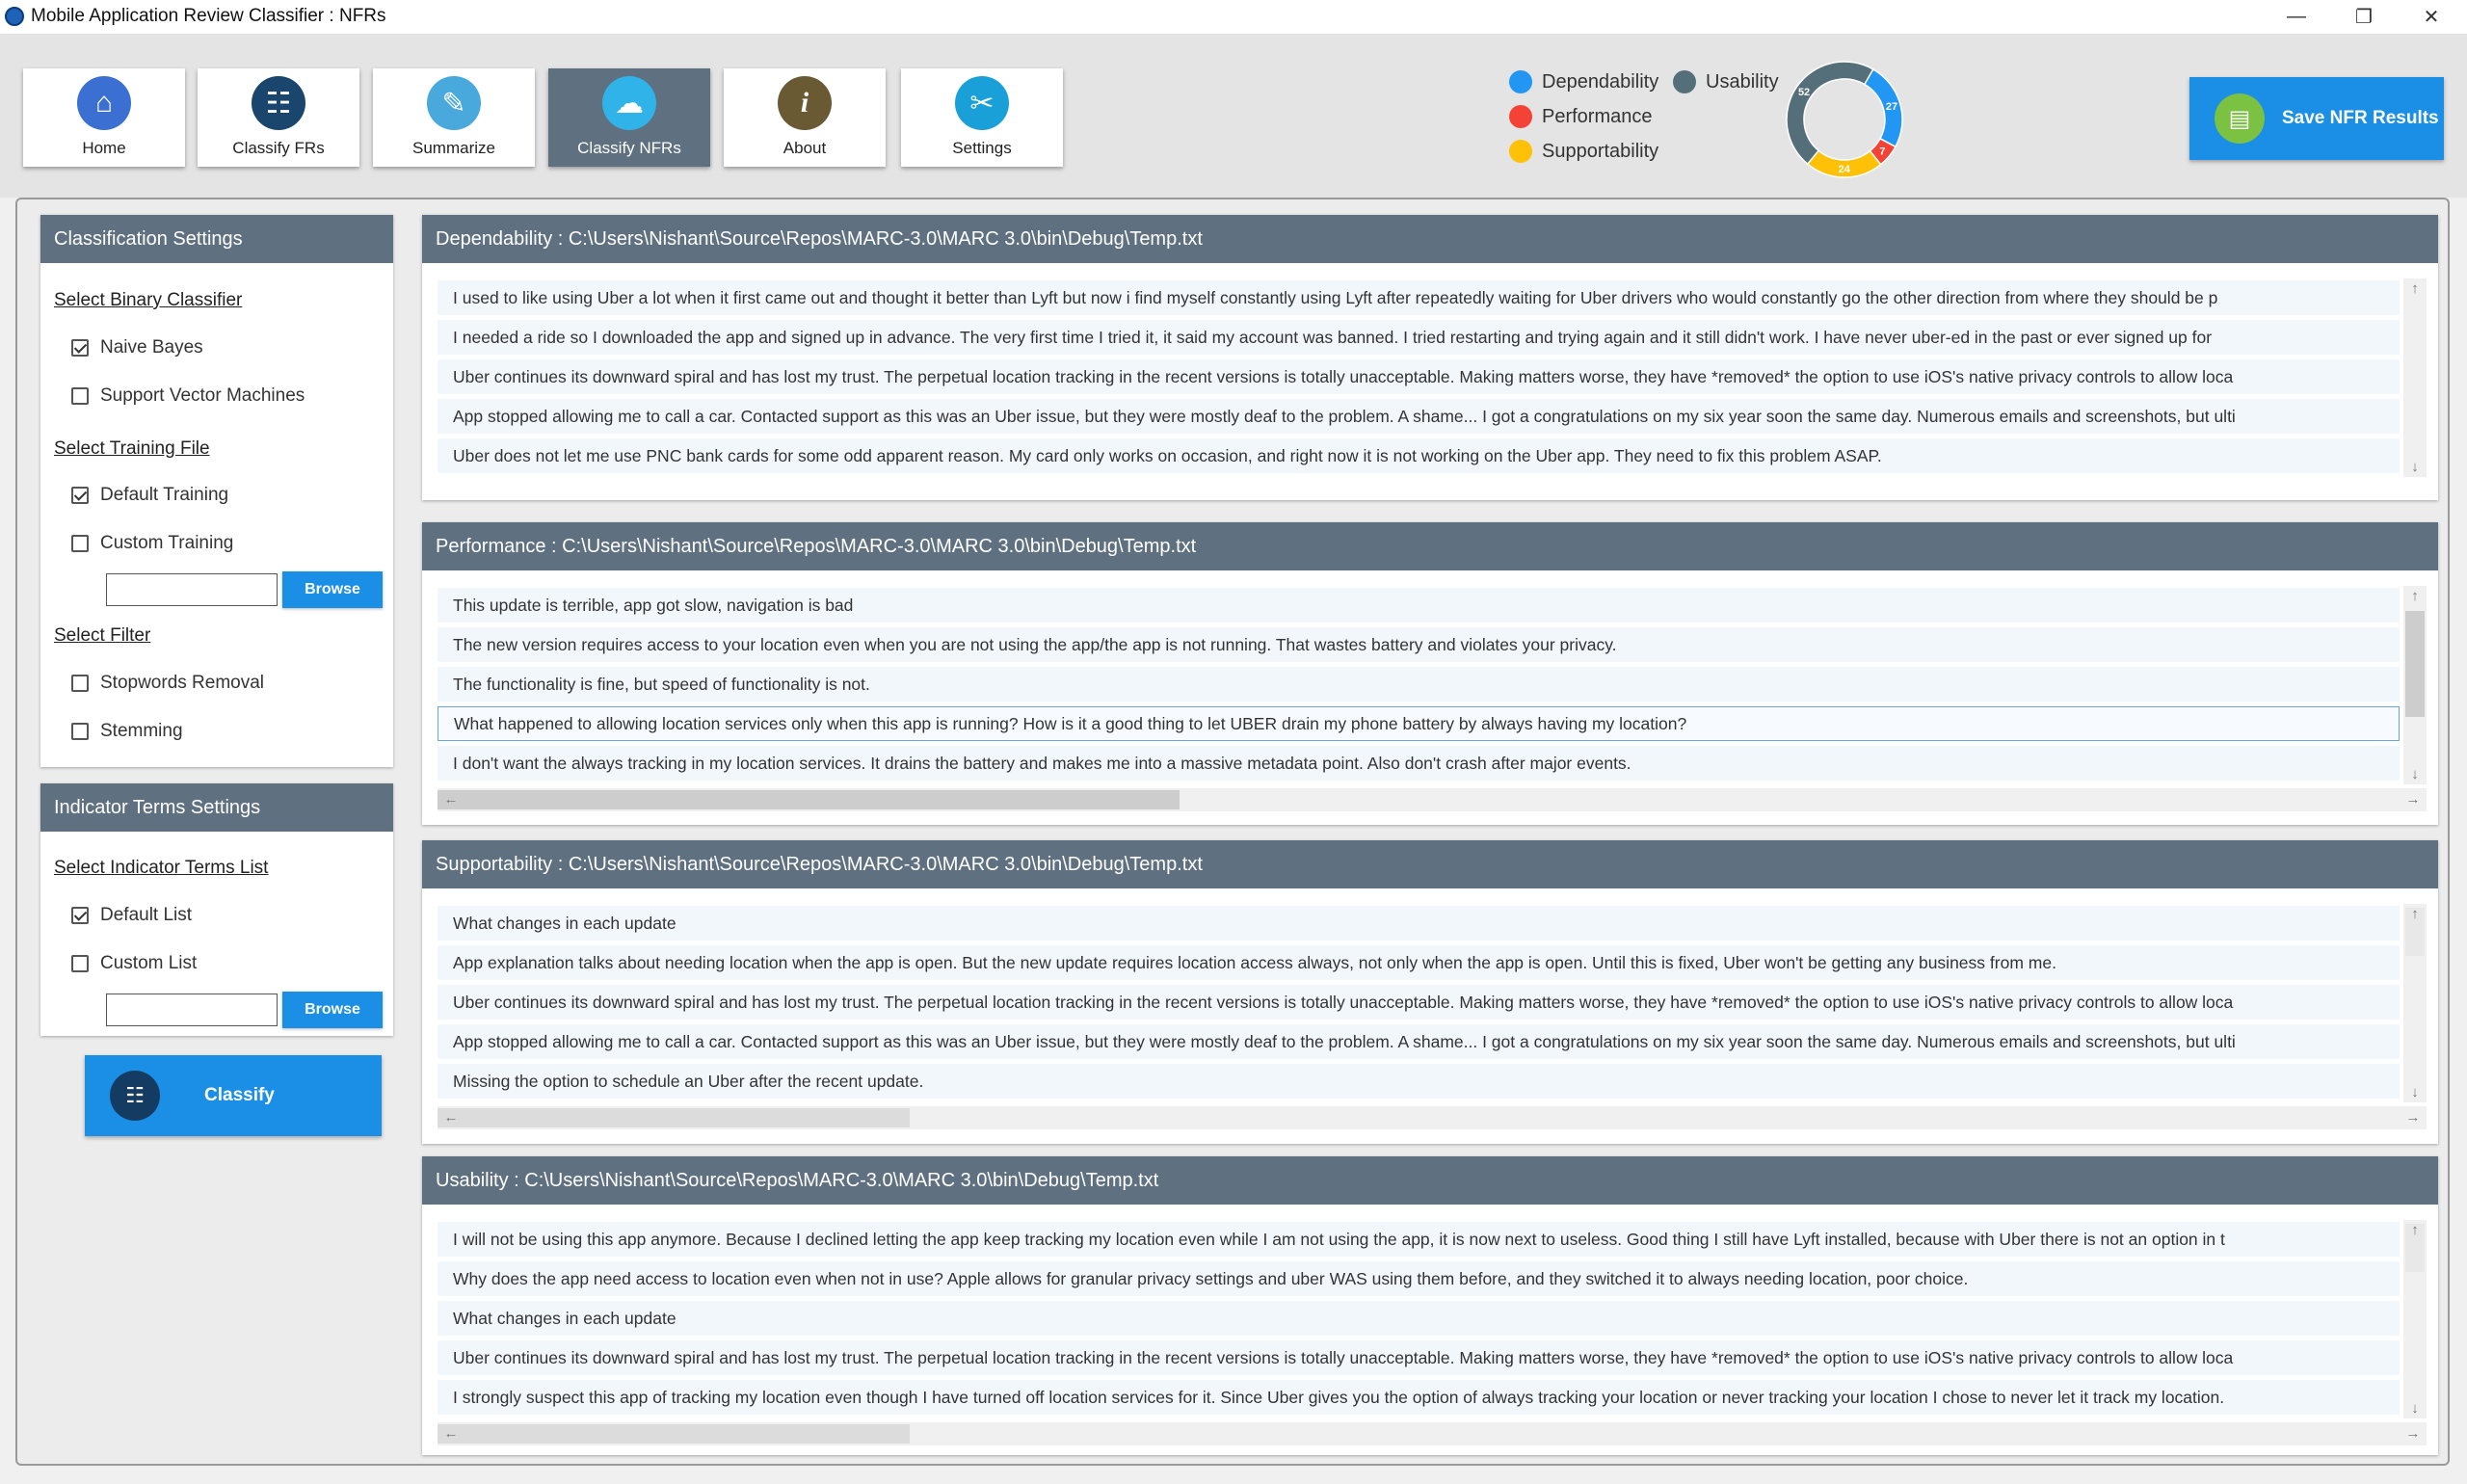 This screenshot has height=1484, width=2467. What do you see at coordinates (149, 495) in the screenshot?
I see `default-training-checkbox: Default Training` at bounding box center [149, 495].